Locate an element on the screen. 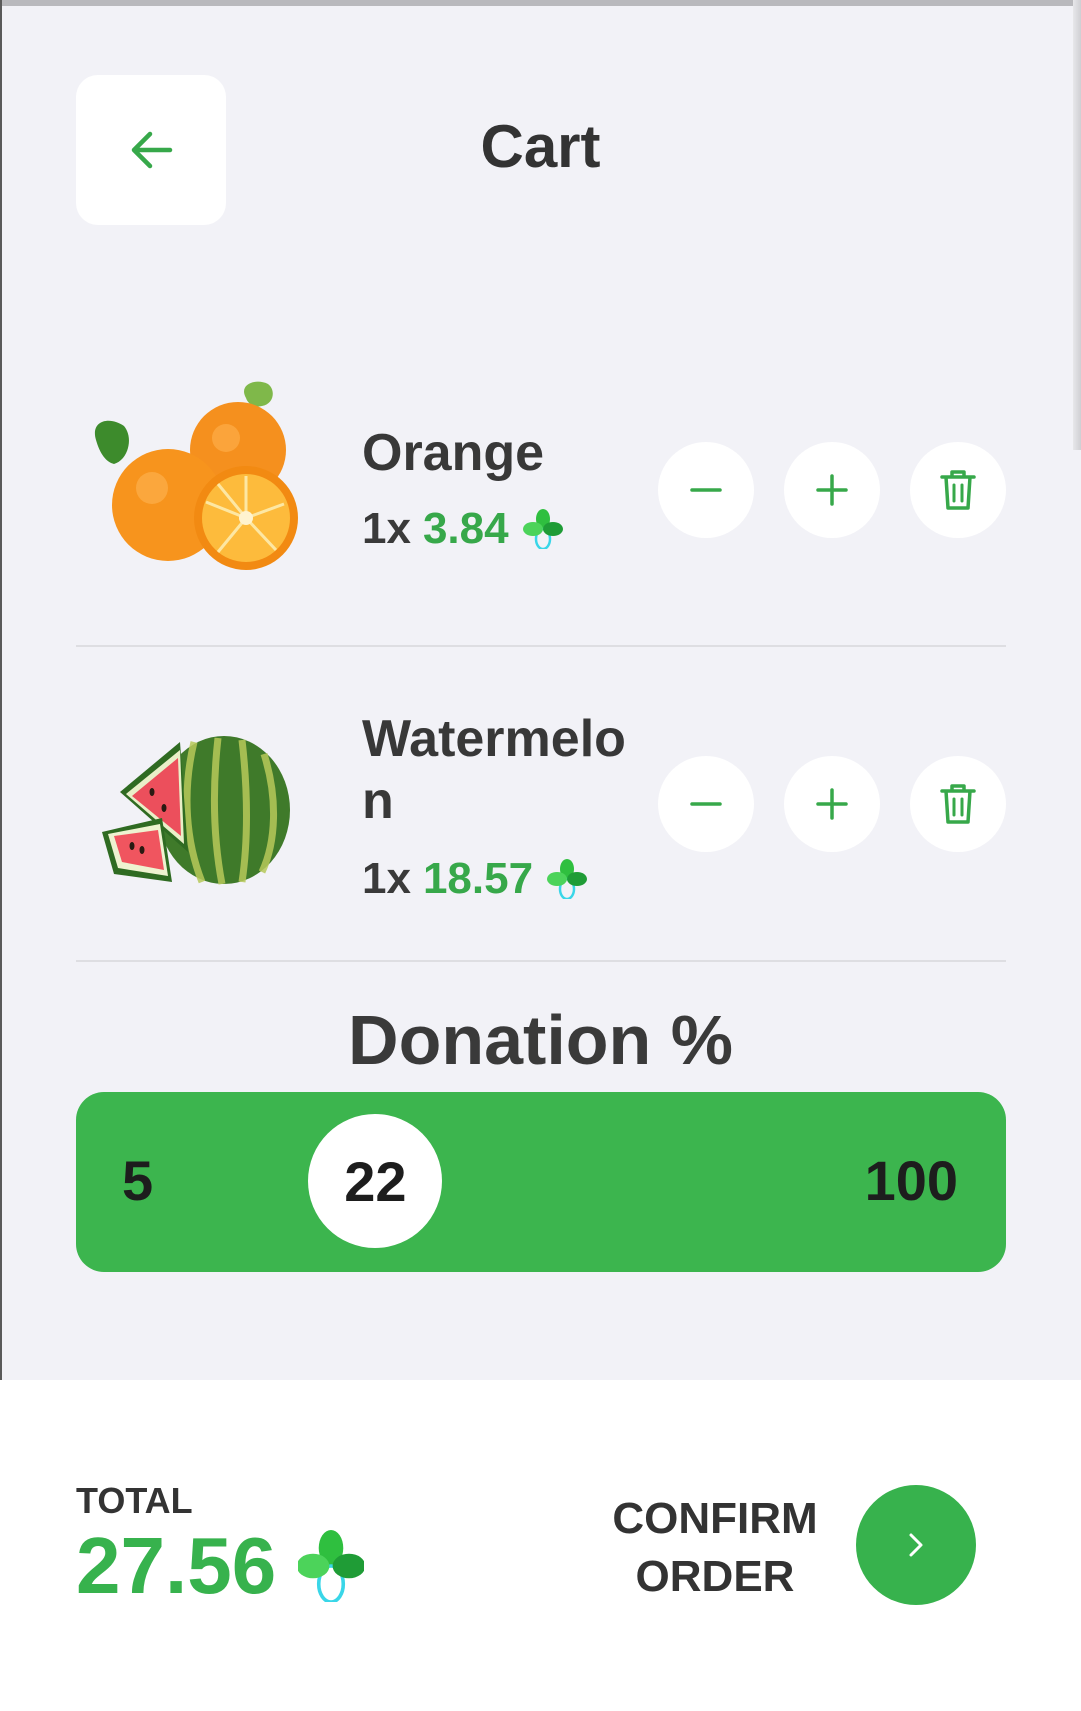  donation-title: Donation % is located at coordinates (540, 1040).